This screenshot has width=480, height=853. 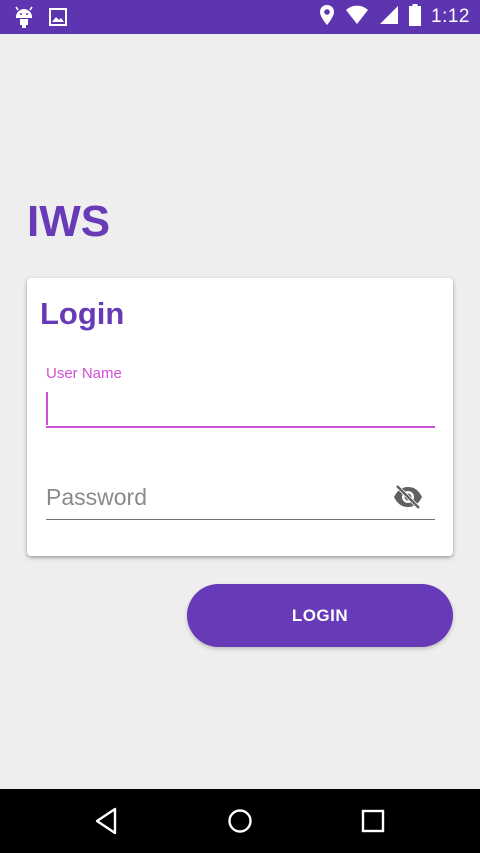 What do you see at coordinates (24, 19) in the screenshot?
I see `android-icon` at bounding box center [24, 19].